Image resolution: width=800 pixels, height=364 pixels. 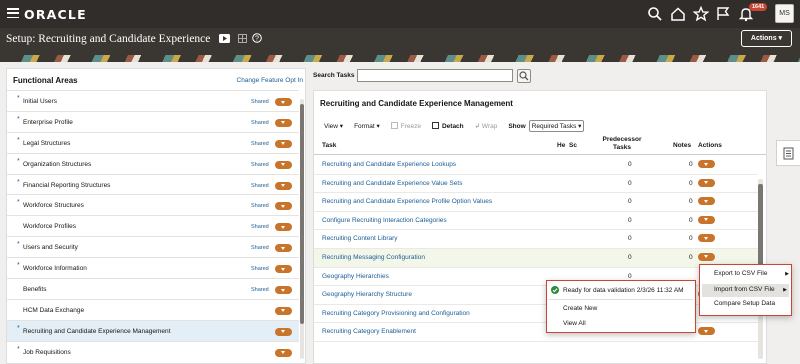 What do you see at coordinates (435, 75) in the screenshot?
I see `search-tasks-input` at bounding box center [435, 75].